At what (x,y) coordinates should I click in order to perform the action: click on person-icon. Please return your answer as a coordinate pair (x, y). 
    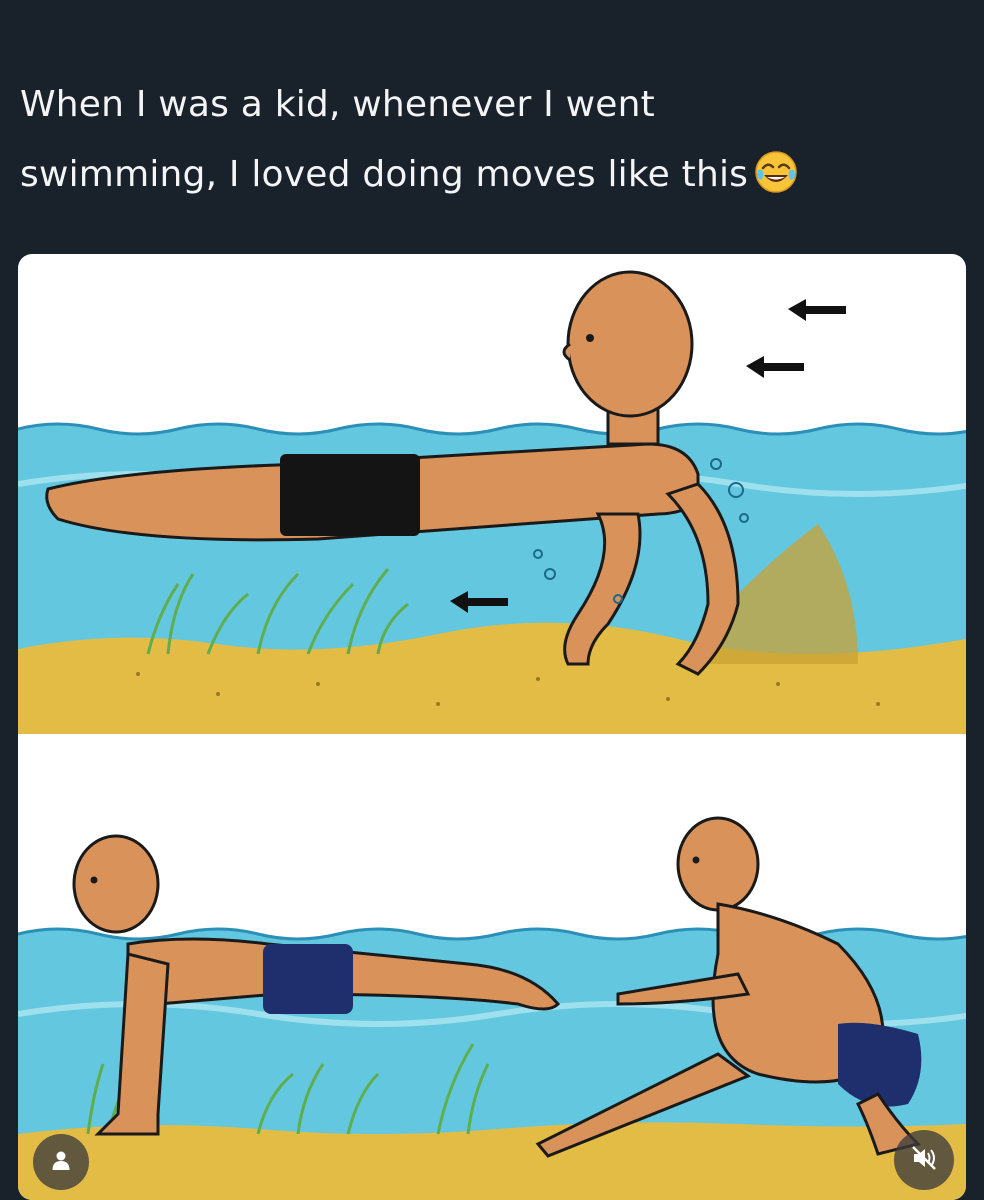
    Looking at the image, I should click on (61, 1162).